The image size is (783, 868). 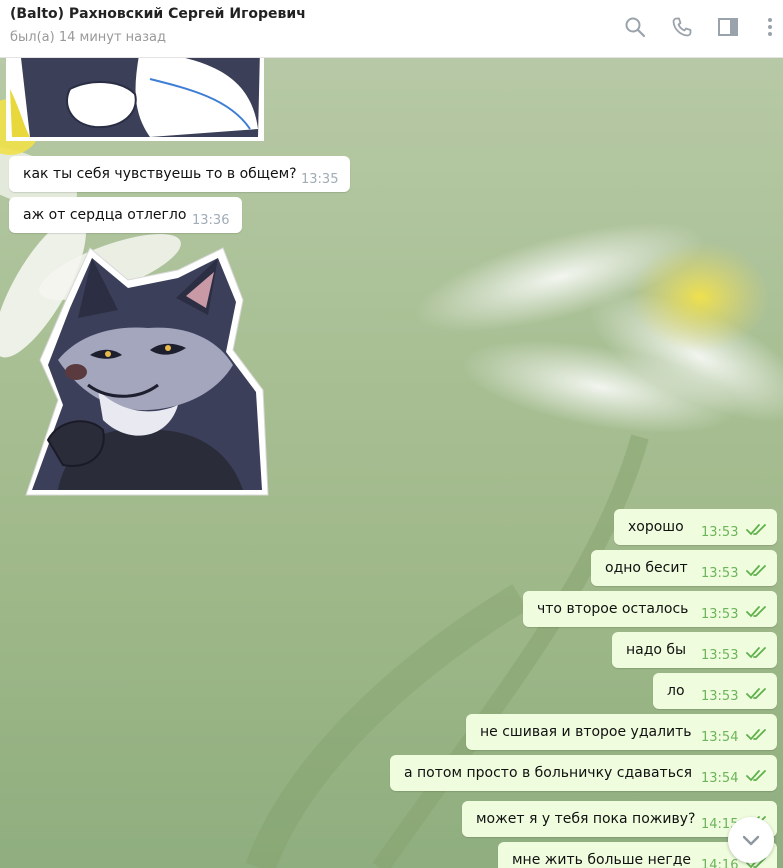 I want to click on message-bubble: что второе осталось 13:53, so click(x=650, y=609).